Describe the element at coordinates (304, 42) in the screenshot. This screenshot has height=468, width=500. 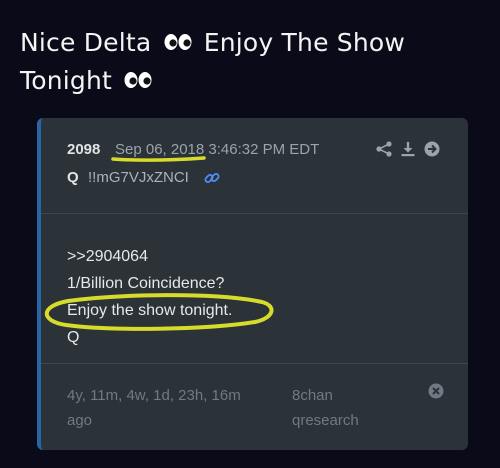
I see `headline-text-b: Enjoy The Show` at that location.